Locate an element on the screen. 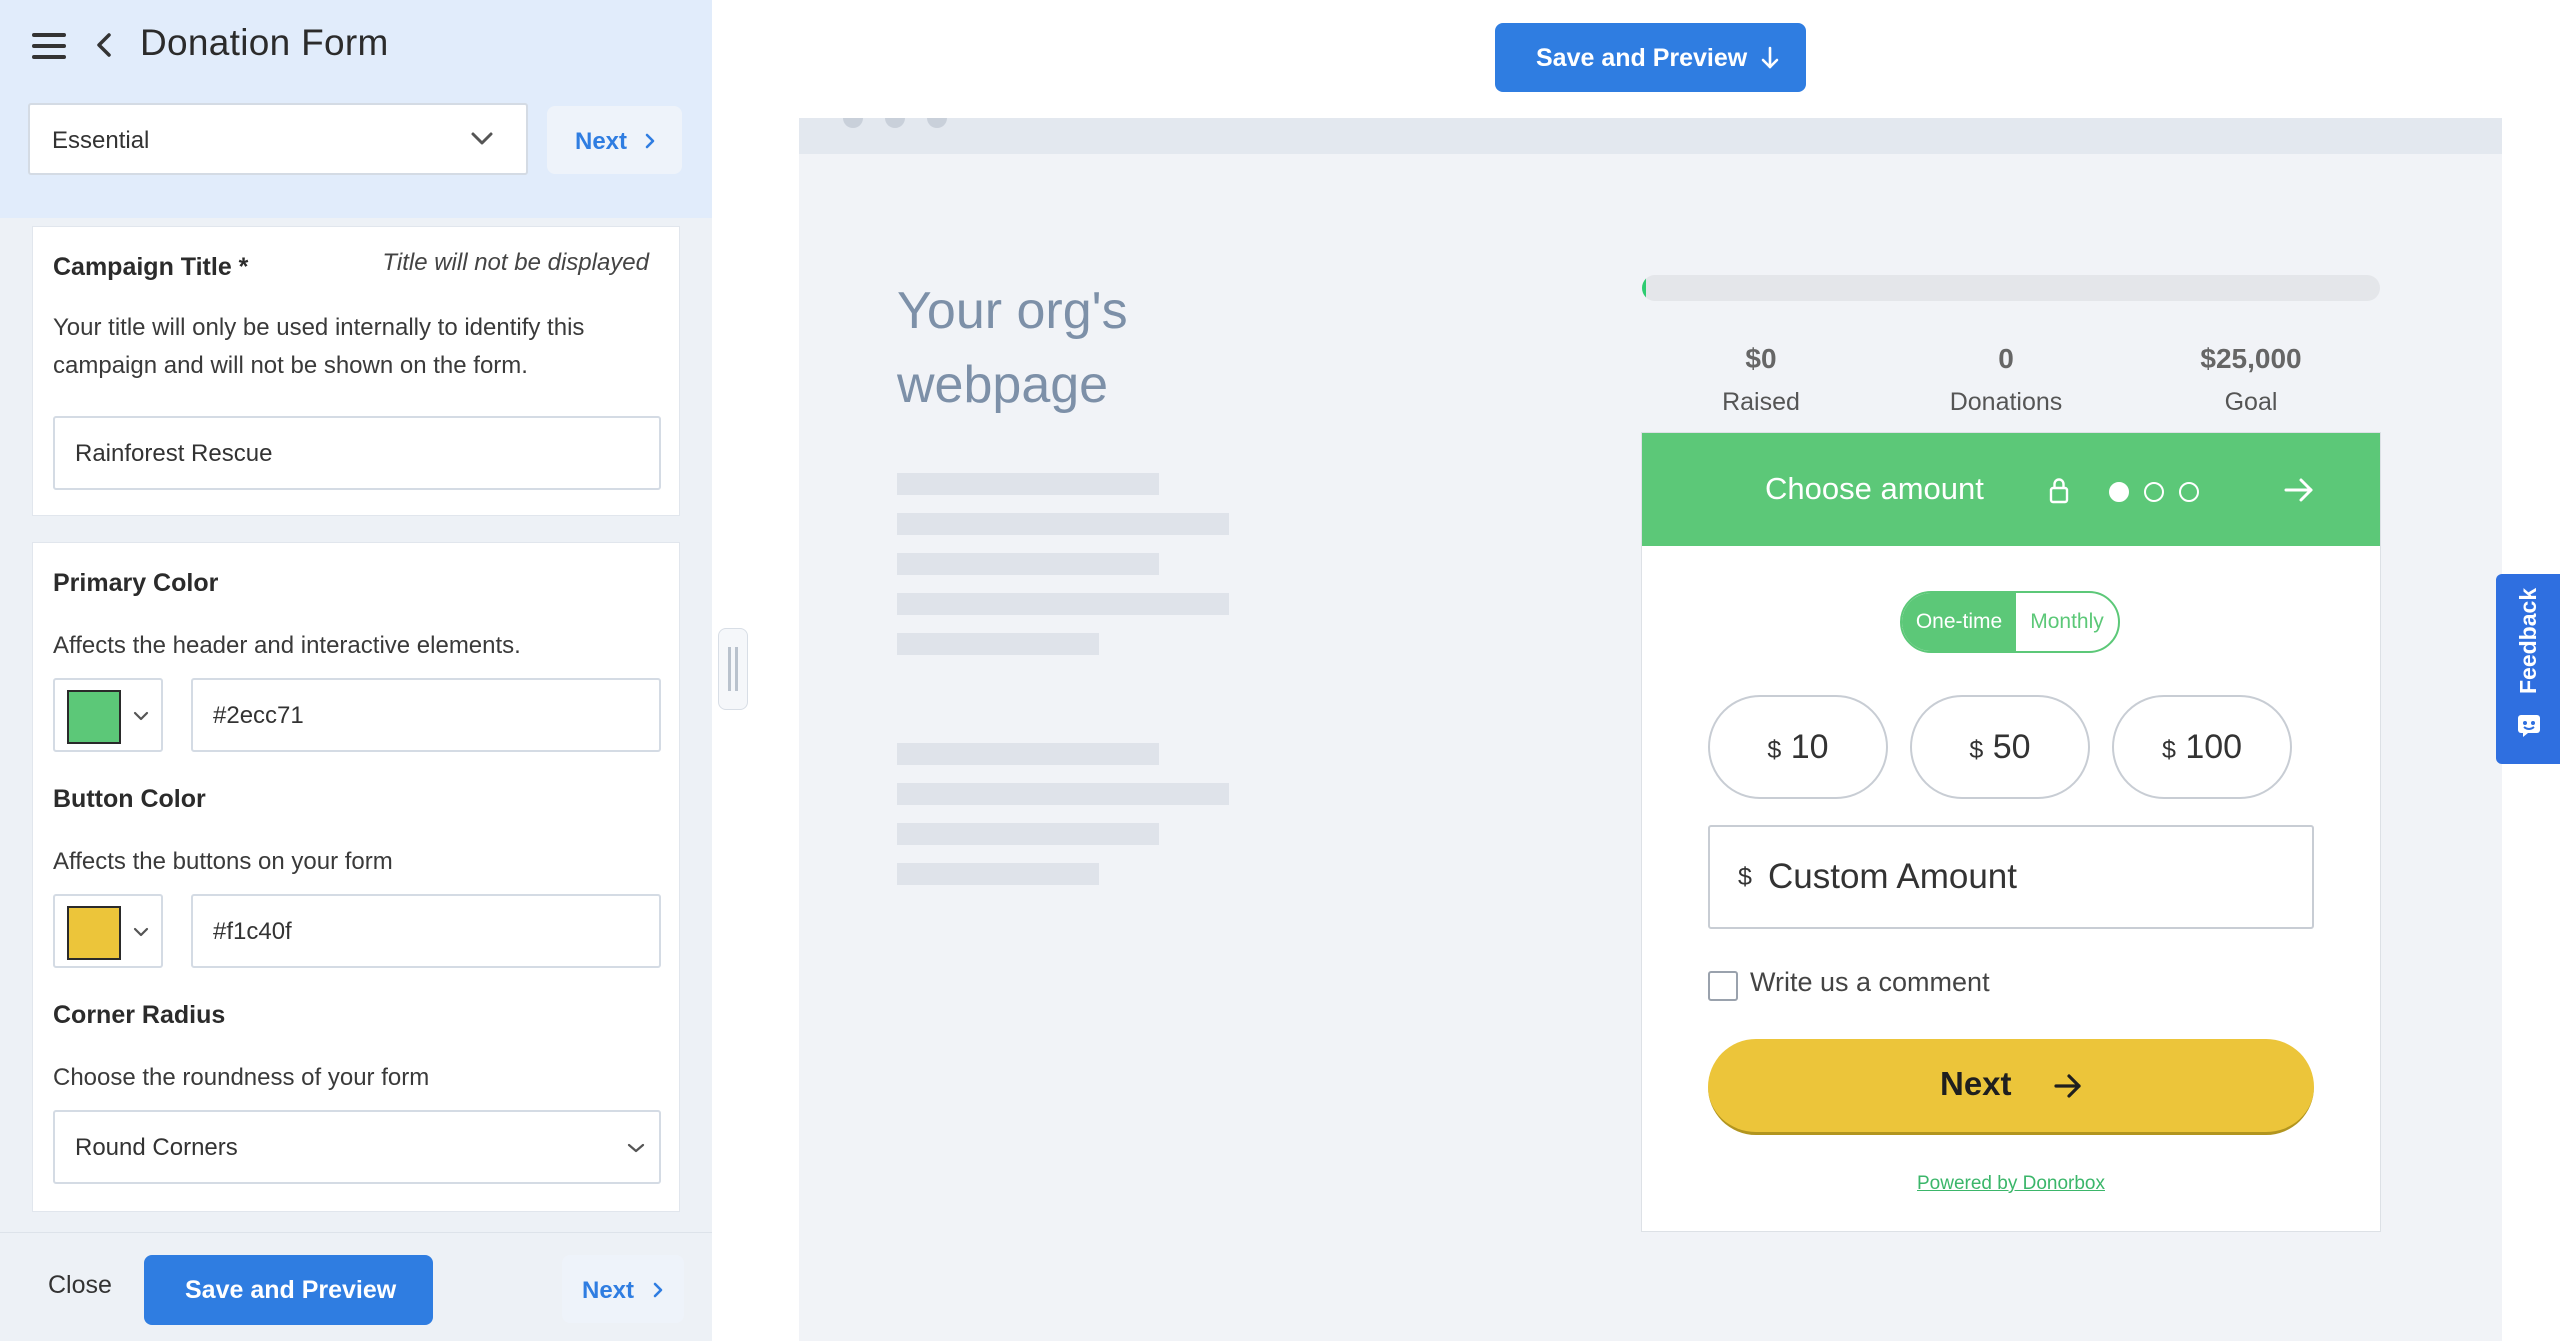 The height and width of the screenshot is (1341, 2560). save-preview-button: Save and Preview is located at coordinates (288, 1290).